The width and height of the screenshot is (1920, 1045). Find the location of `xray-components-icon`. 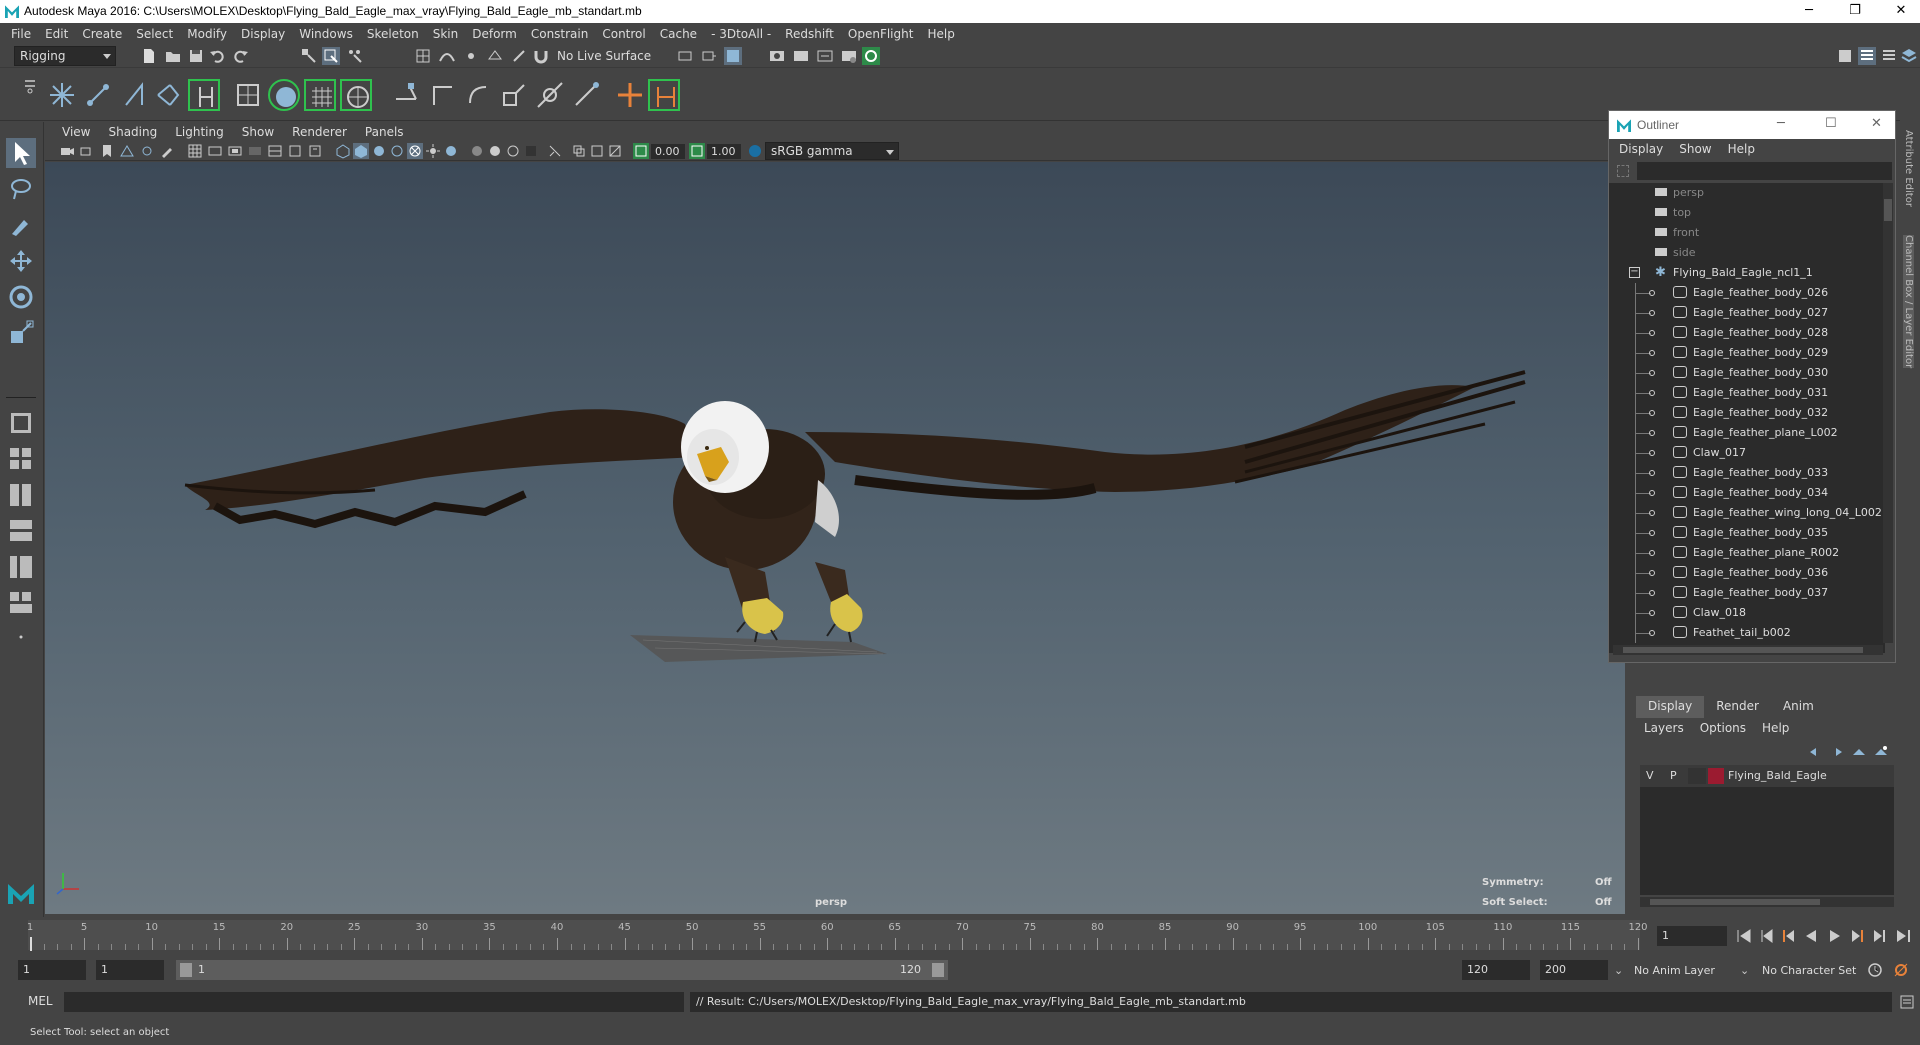

xray-components-icon is located at coordinates (597, 151).